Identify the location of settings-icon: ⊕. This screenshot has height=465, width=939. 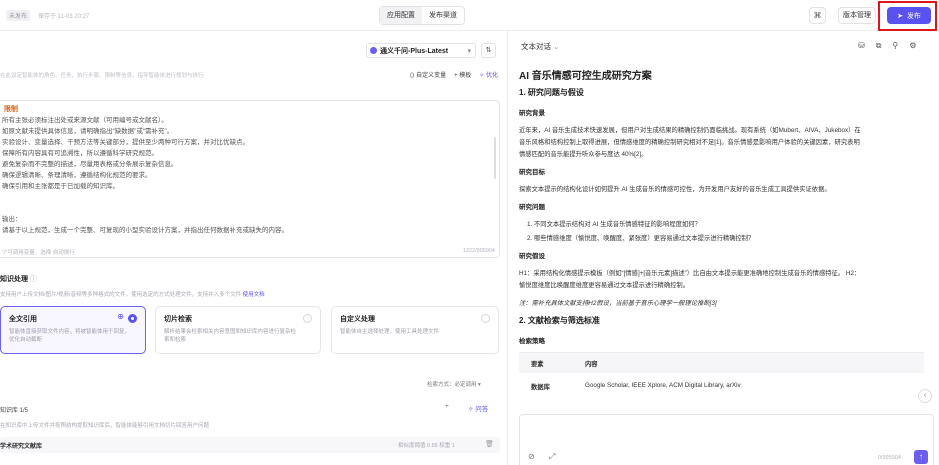
(120, 316).